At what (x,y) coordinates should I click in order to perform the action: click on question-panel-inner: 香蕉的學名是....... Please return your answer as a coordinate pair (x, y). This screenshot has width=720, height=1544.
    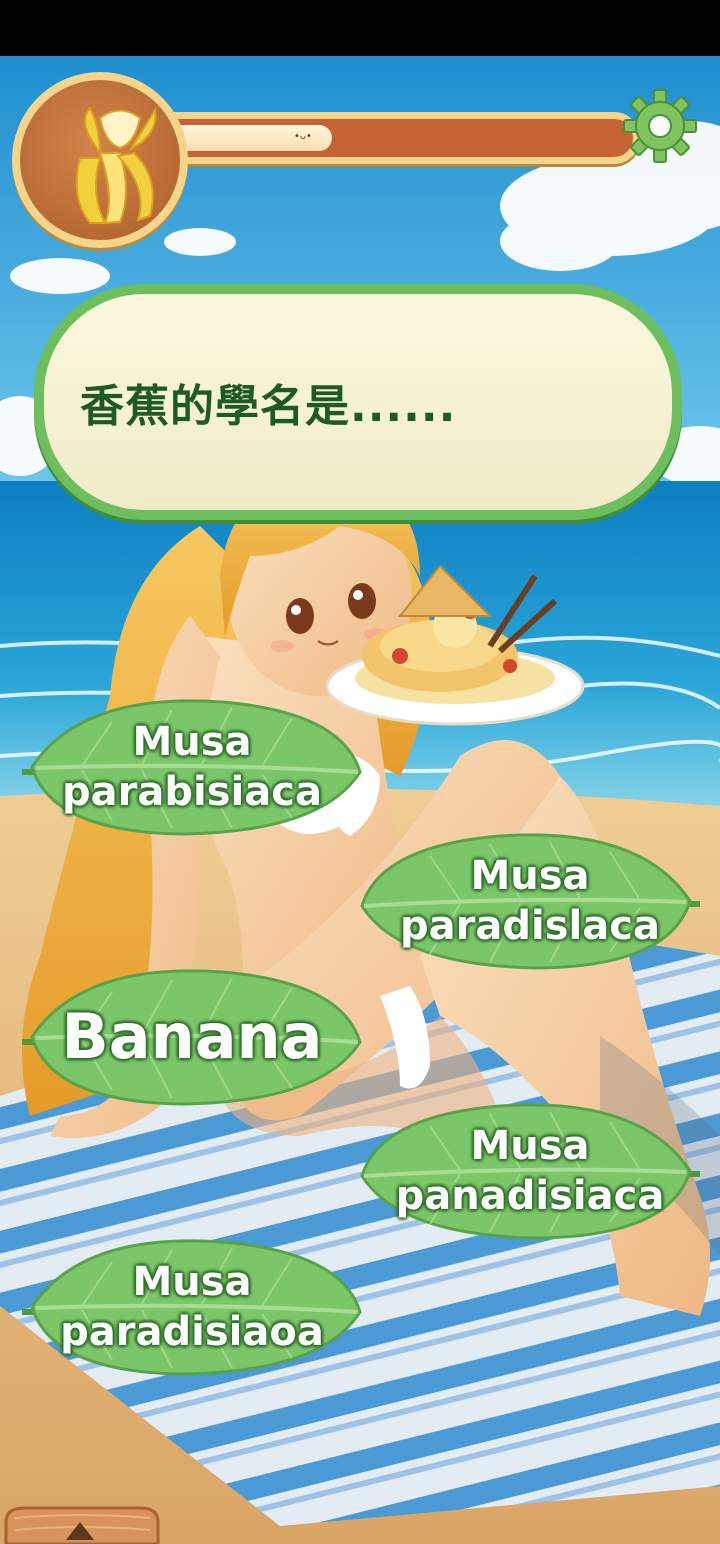
    Looking at the image, I should click on (358, 402).